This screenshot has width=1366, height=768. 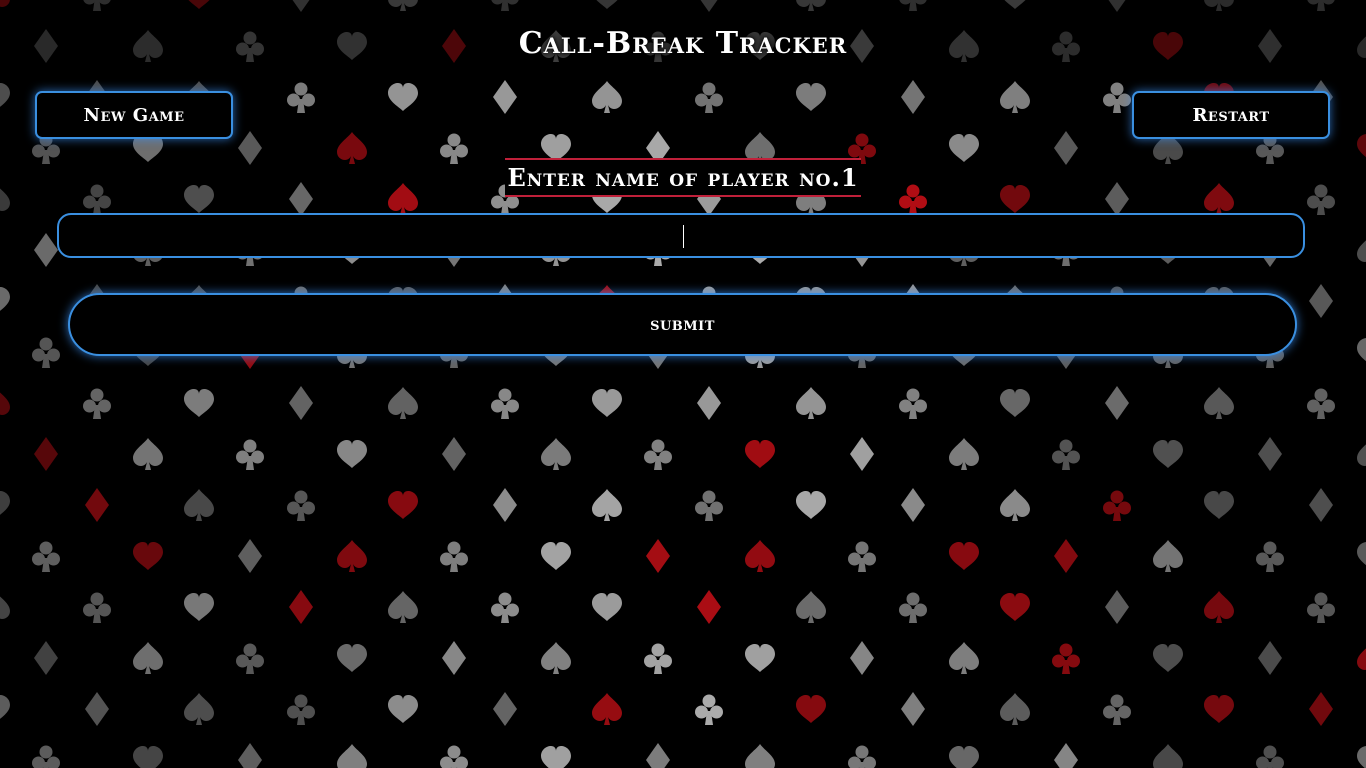 What do you see at coordinates (134, 115) in the screenshot?
I see `new-game-button: New Game` at bounding box center [134, 115].